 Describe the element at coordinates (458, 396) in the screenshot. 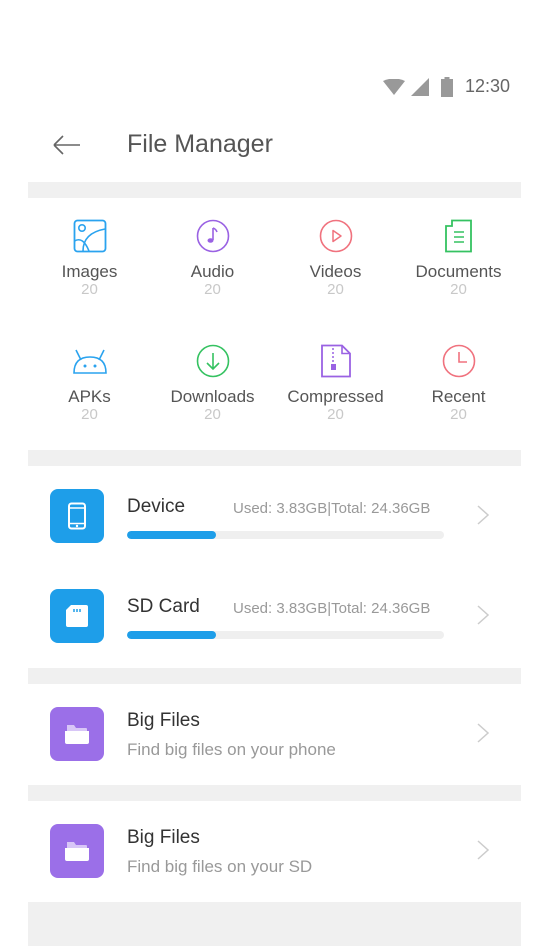

I see `category-label: Recent` at that location.